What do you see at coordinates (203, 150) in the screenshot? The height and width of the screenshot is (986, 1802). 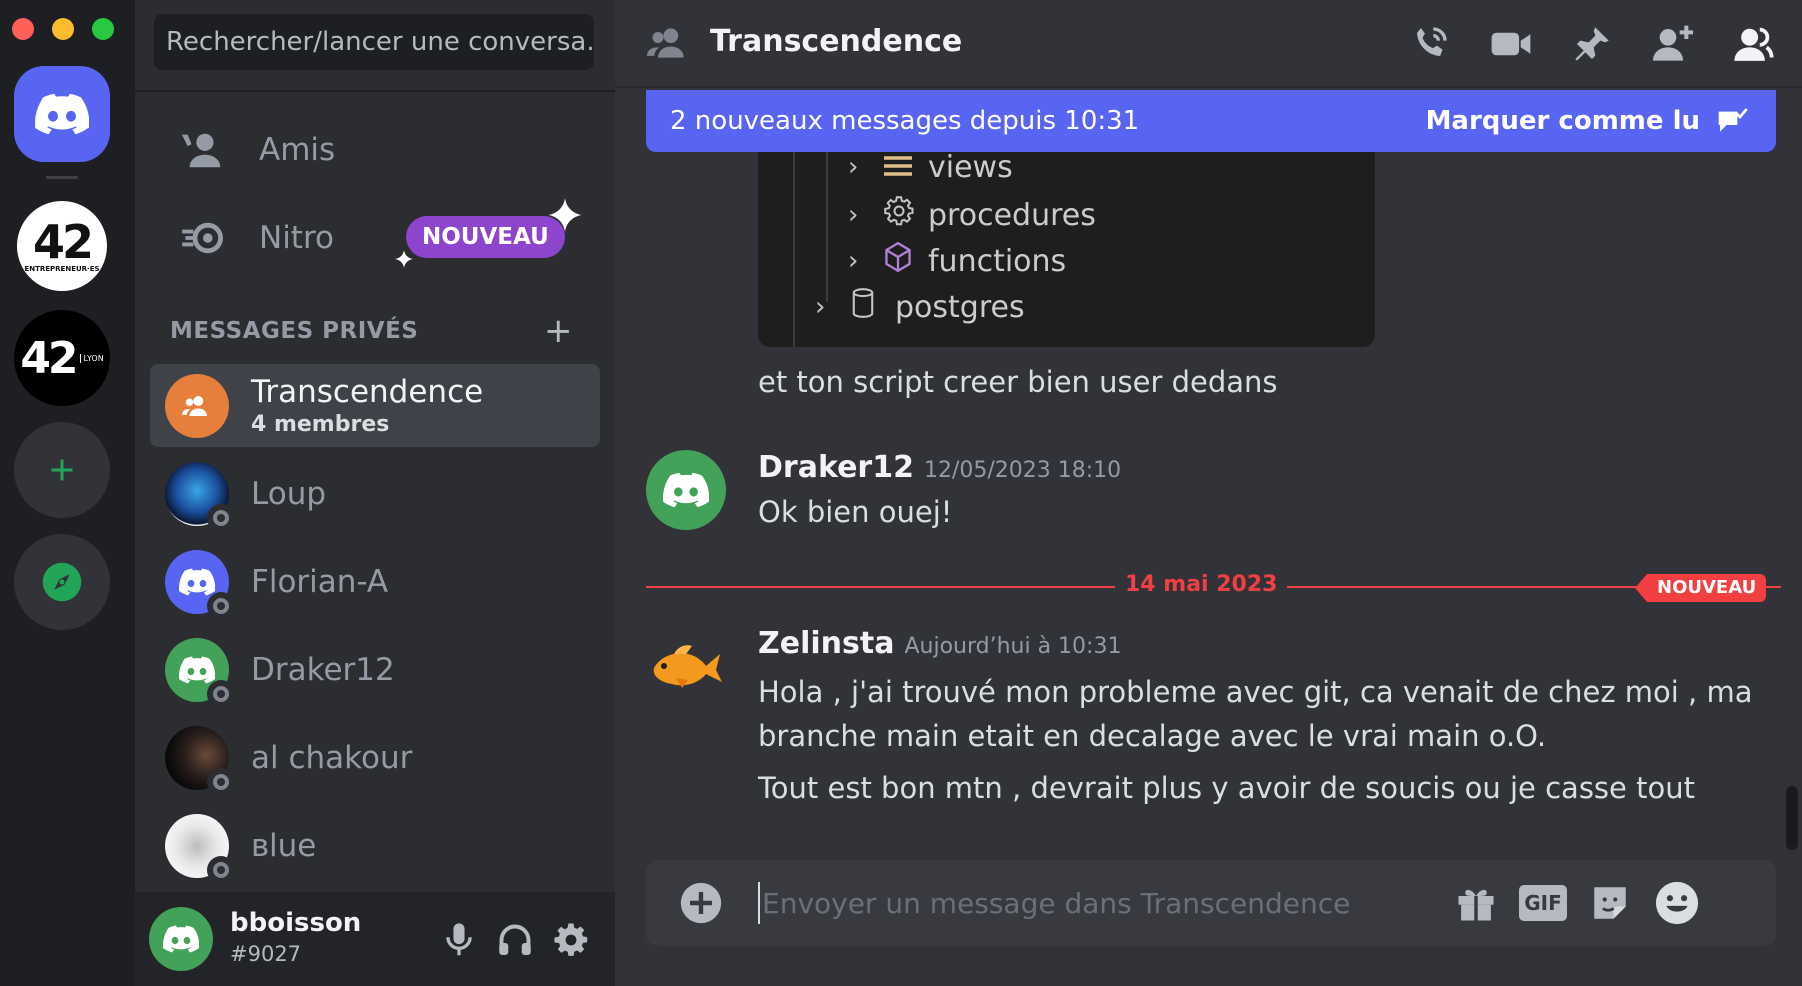 I see `friends-icon` at bounding box center [203, 150].